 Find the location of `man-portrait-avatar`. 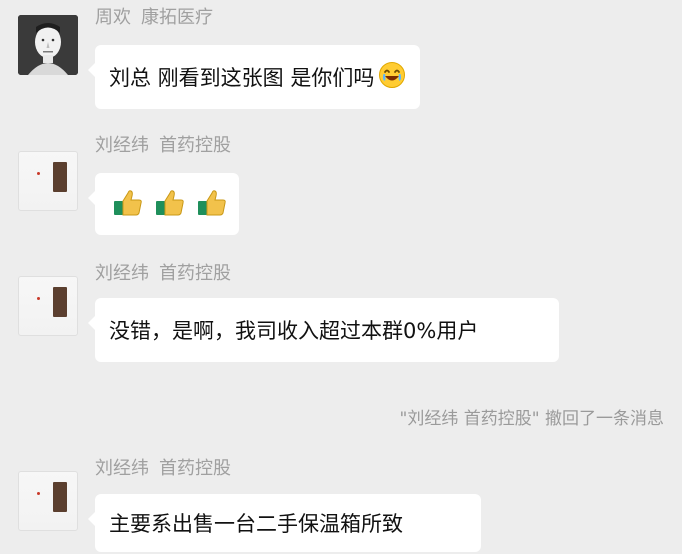

man-portrait-avatar is located at coordinates (48, 45).